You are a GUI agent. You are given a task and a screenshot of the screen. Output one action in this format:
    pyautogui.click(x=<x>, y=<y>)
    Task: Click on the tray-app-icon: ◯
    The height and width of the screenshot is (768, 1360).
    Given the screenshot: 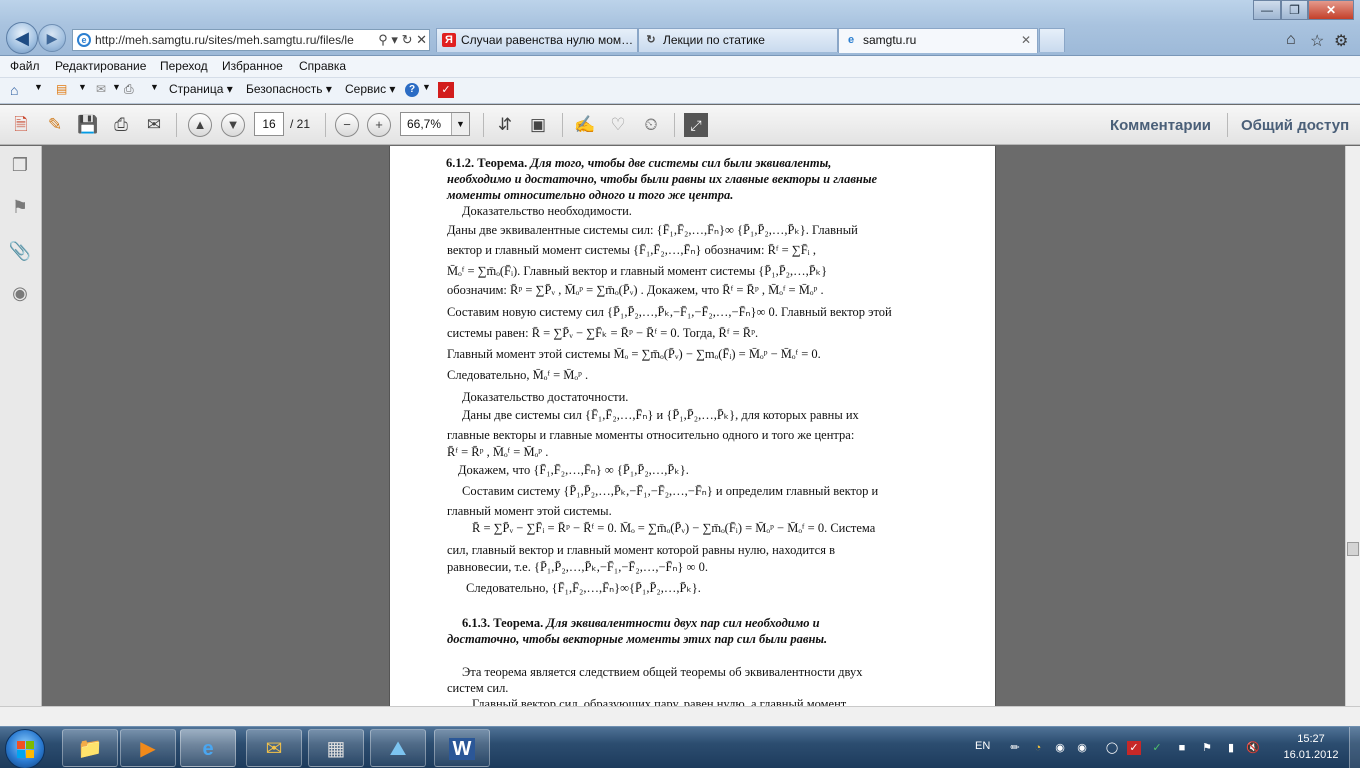 What is the action you would take?
    pyautogui.click(x=1112, y=748)
    